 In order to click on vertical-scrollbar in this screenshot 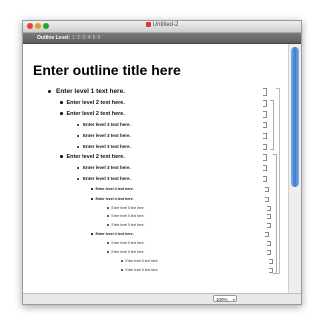, I will do `click(294, 169)`.